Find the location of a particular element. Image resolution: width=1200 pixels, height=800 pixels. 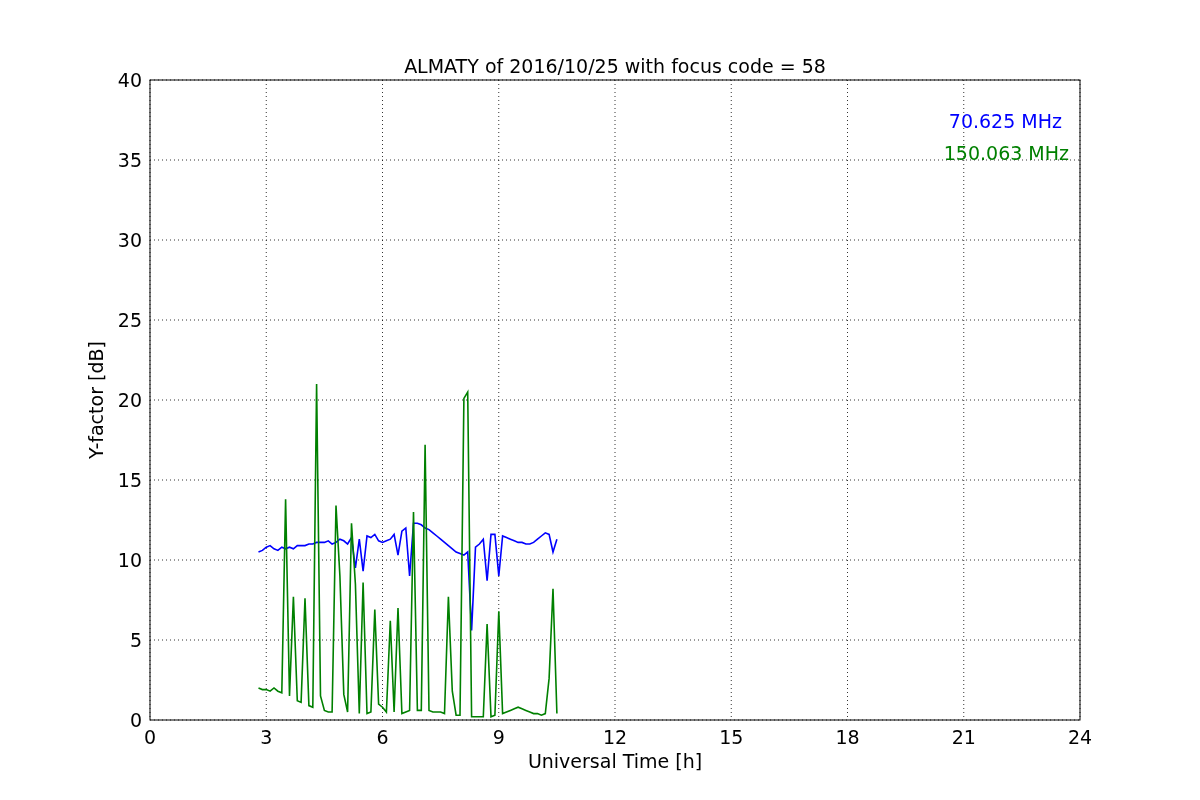

tick-label: 40 is located at coordinates (129, 80).